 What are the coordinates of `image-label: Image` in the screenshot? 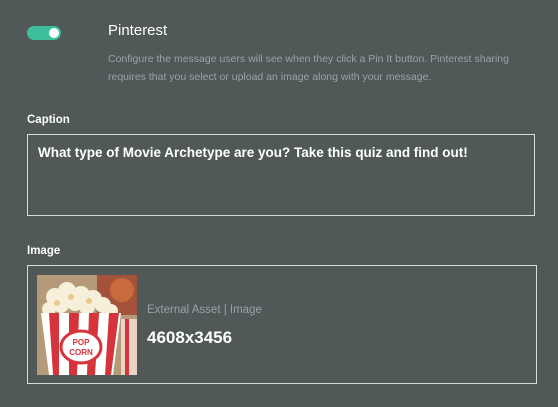 It's located at (44, 251).